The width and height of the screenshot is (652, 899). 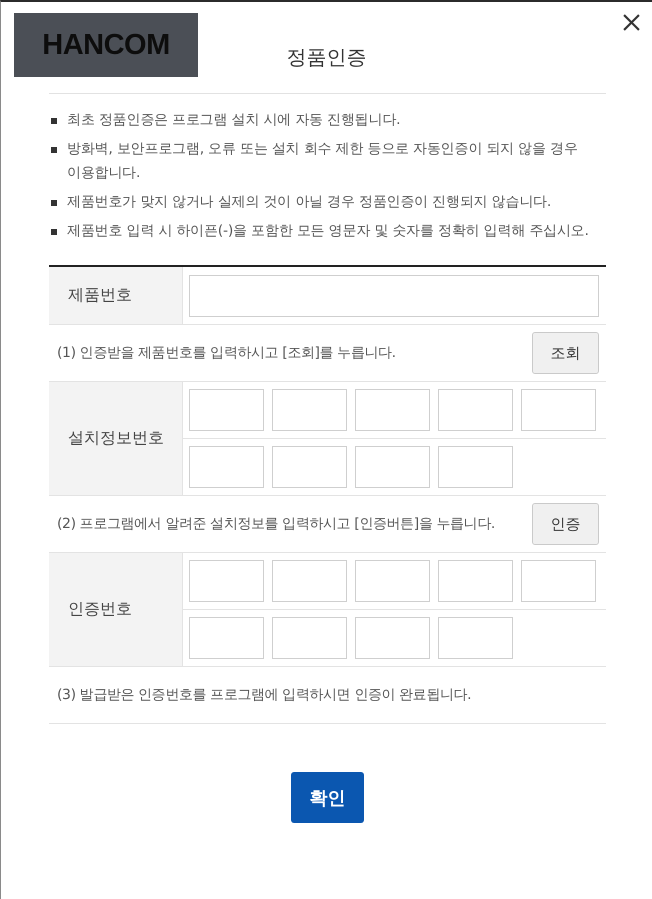 What do you see at coordinates (116, 295) in the screenshot?
I see `label-cell: 제품번호` at bounding box center [116, 295].